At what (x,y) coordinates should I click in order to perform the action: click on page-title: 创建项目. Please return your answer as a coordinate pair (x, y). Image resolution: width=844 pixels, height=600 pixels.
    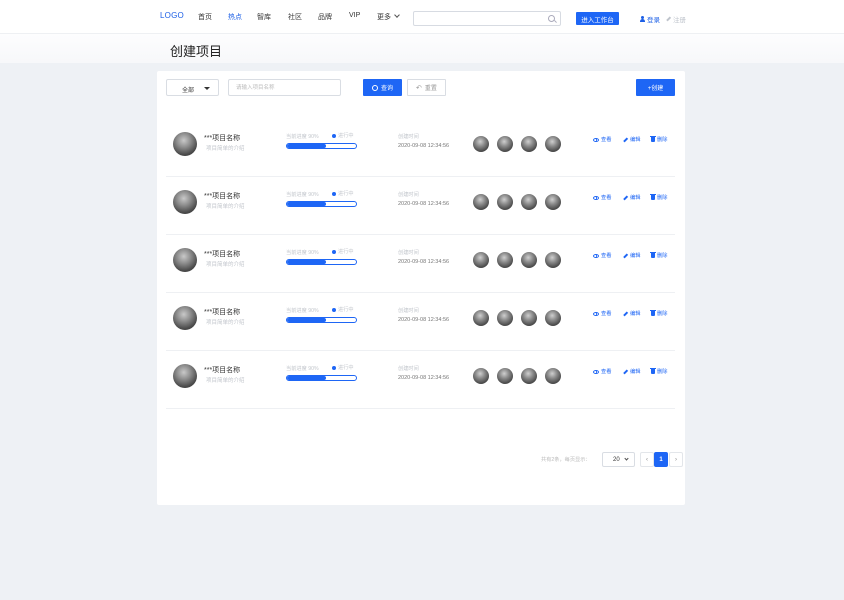
    Looking at the image, I should click on (196, 51).